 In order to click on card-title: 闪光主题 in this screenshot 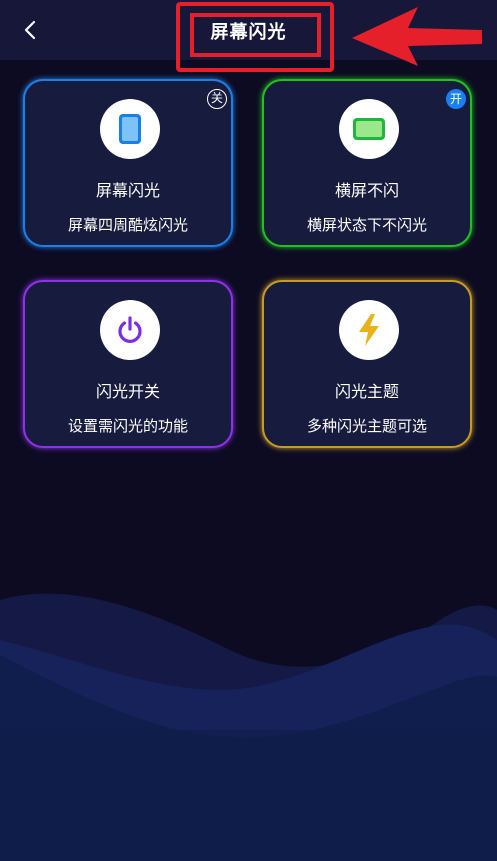, I will do `click(366, 391)`.